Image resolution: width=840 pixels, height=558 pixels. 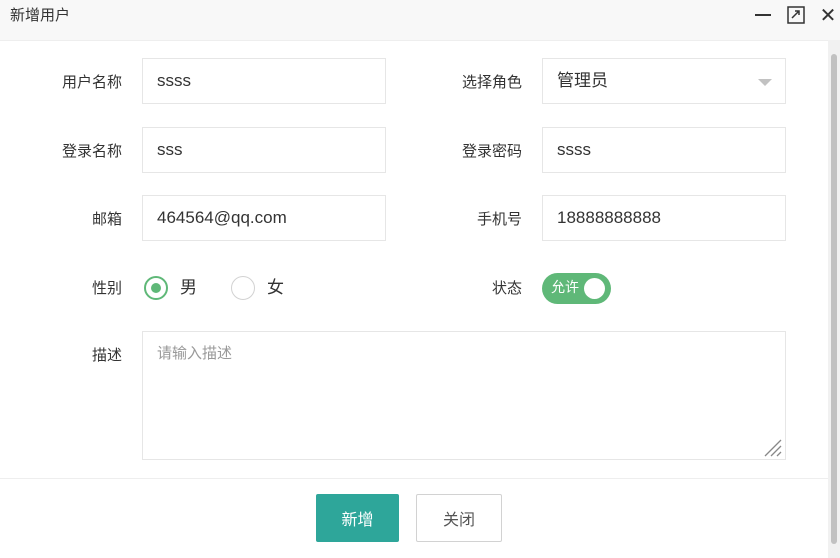 I want to click on description-label: 描述, so click(x=106, y=355).